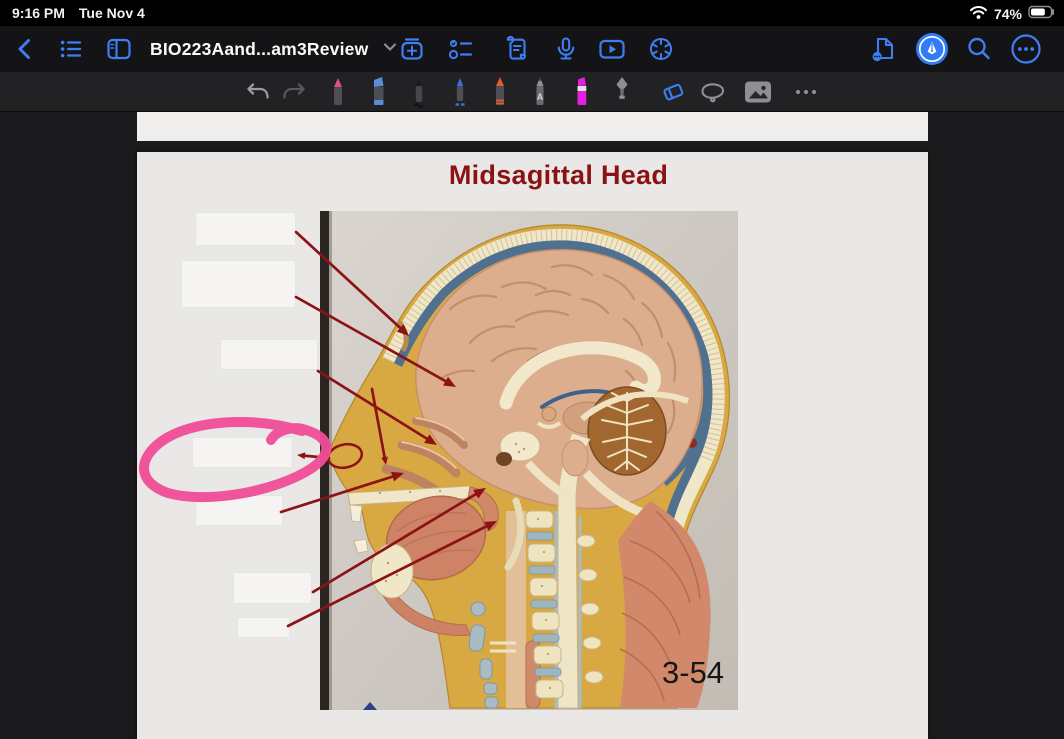  I want to click on marker-tool-orange, so click(500, 92).